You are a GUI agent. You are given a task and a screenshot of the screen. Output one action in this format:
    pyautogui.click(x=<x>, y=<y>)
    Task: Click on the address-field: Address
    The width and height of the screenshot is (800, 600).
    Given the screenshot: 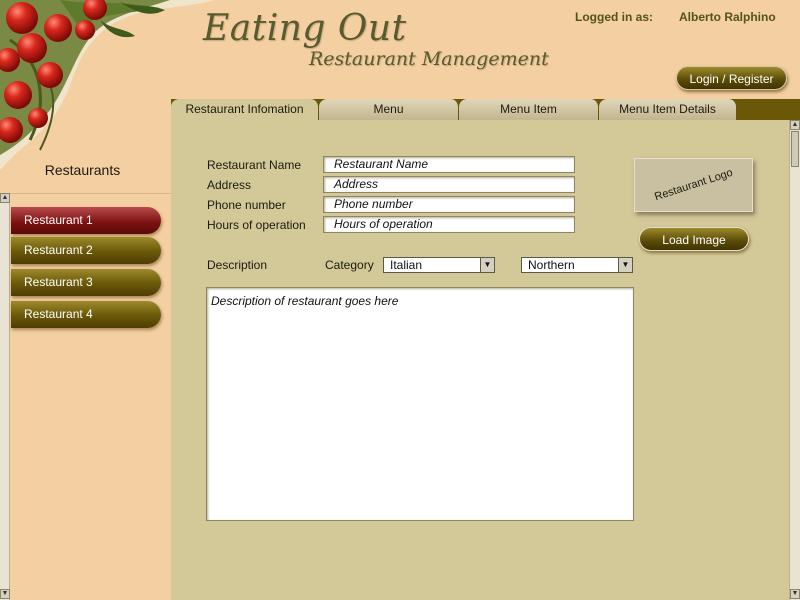 What is the action you would take?
    pyautogui.click(x=449, y=184)
    